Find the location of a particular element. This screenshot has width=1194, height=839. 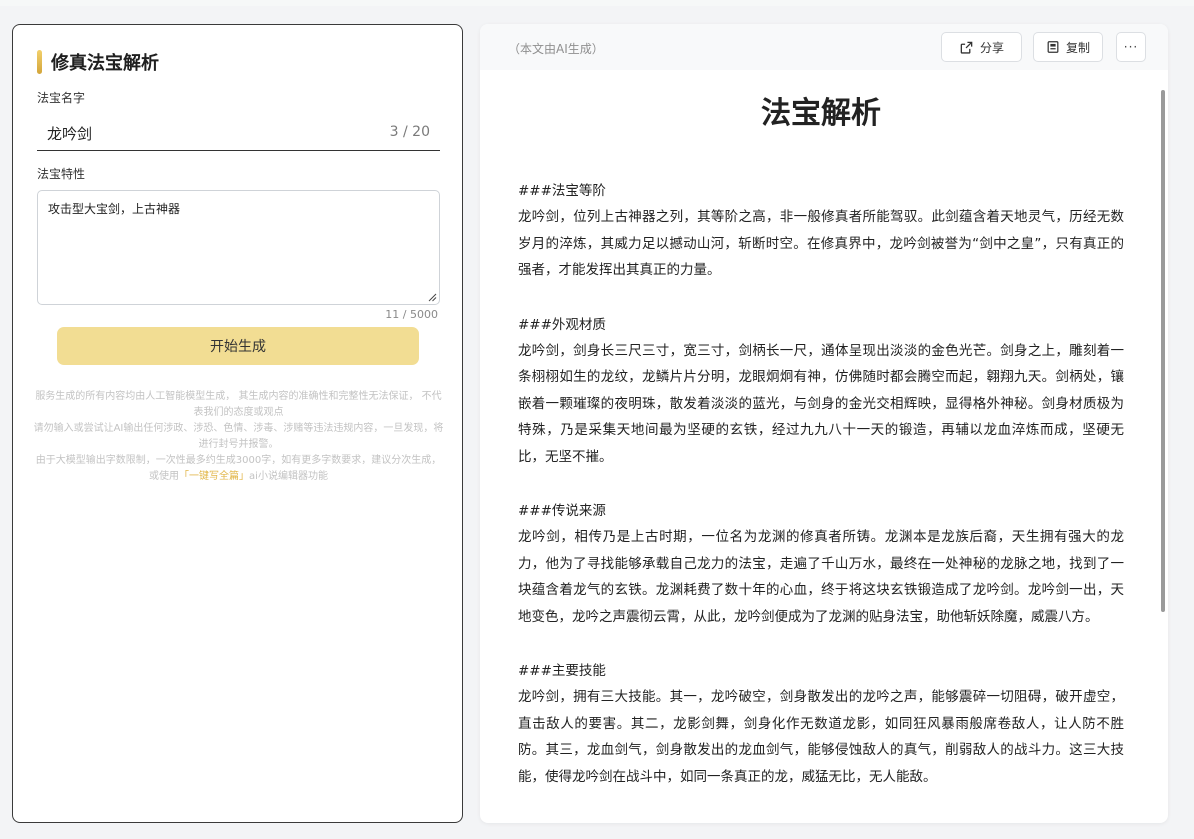

section-heading: ###外观材质 is located at coordinates (562, 324).